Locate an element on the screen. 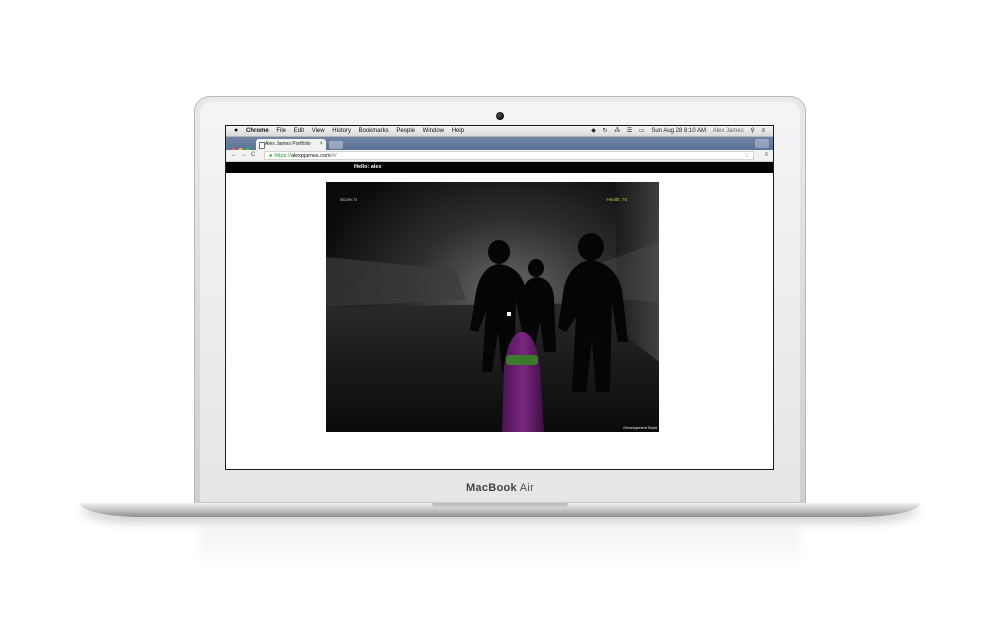  url-host: alexpjames.com is located at coordinates (310, 156).